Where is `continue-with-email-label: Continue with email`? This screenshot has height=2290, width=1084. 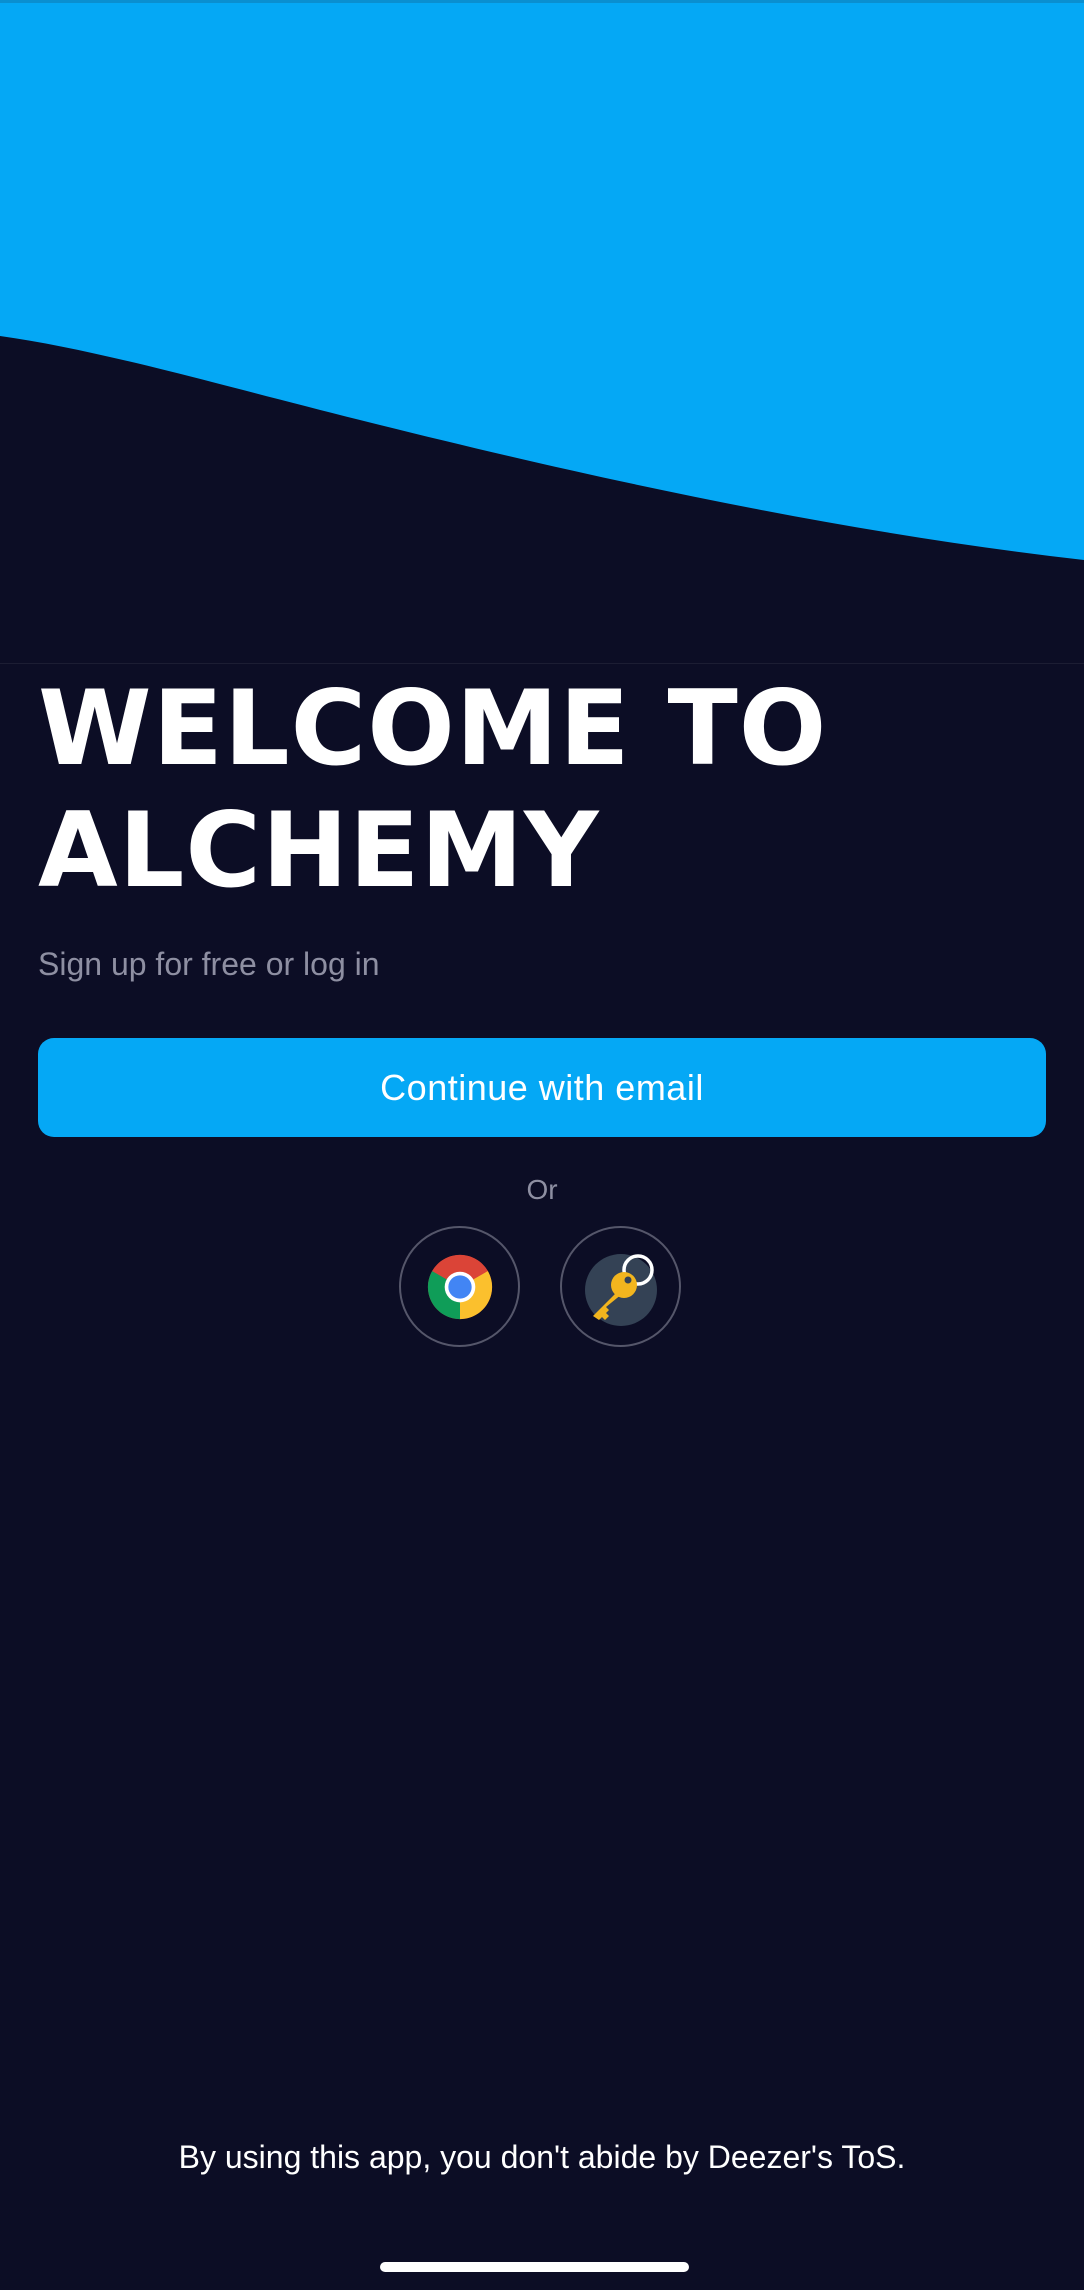
continue-with-email-label: Continue with email is located at coordinates (542, 1087).